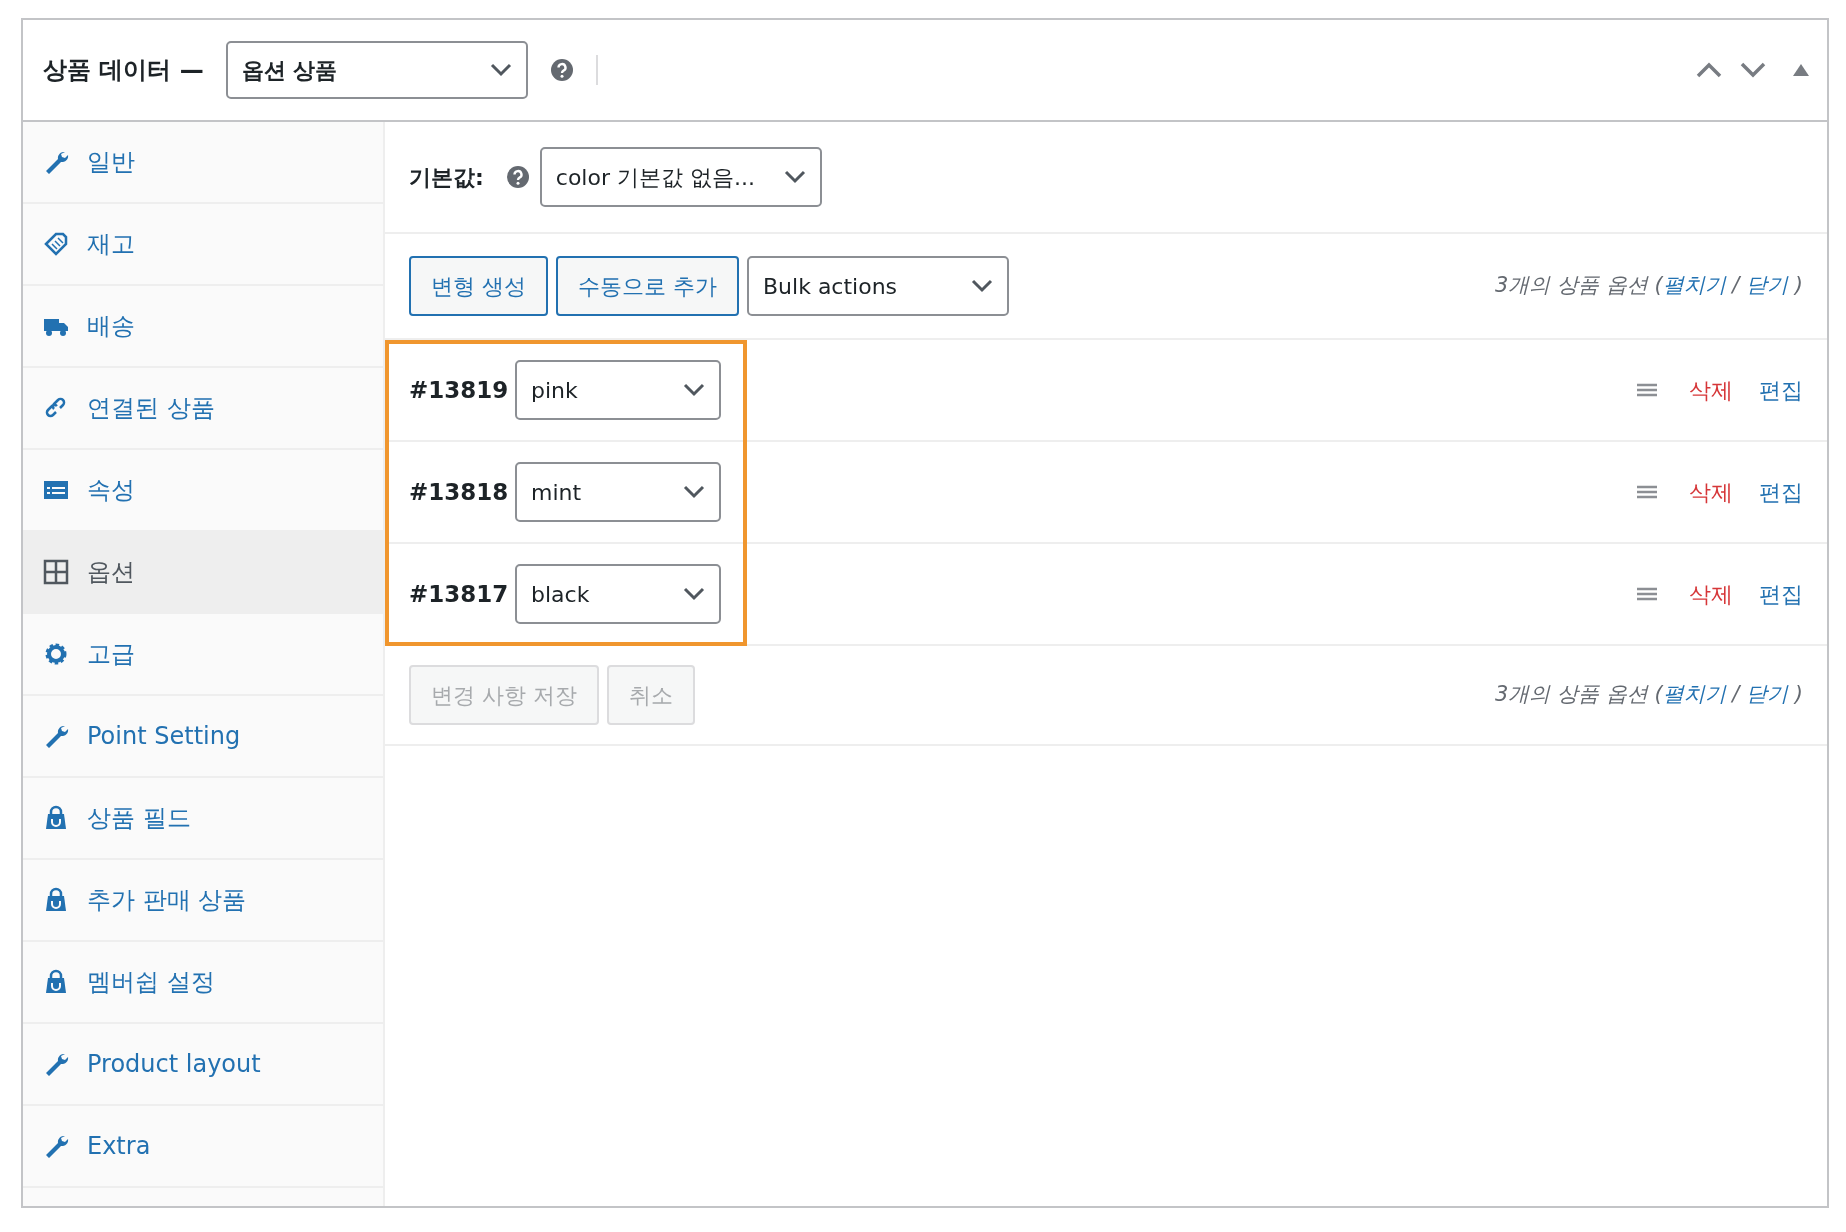 This screenshot has width=1846, height=1232. Describe the element at coordinates (203, 163) in the screenshot. I see `sidebar-item: 일반` at that location.